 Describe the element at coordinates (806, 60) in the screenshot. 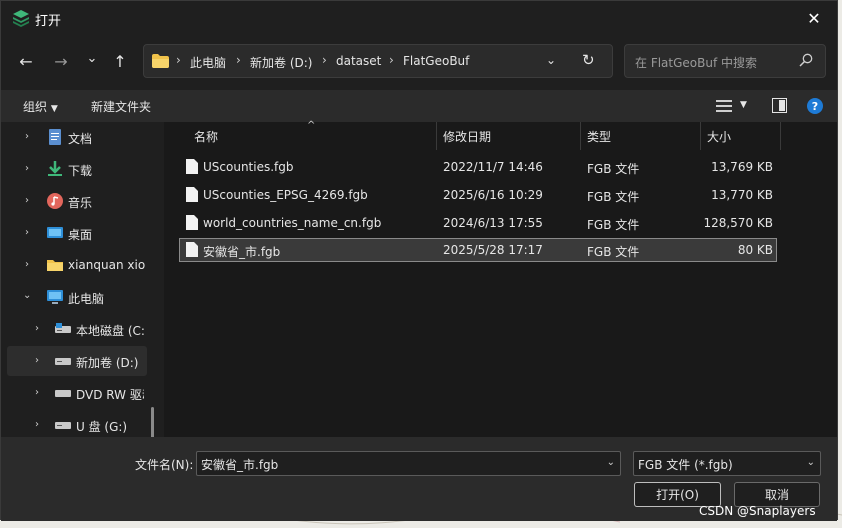

I see `search-icon` at that location.